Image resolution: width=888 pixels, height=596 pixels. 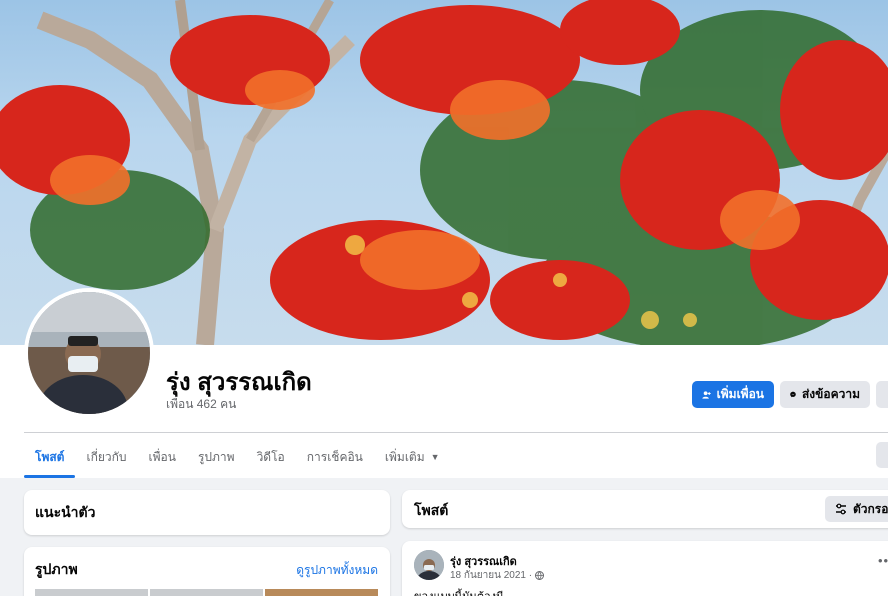 I want to click on profile-avatar, so click(x=89, y=353).